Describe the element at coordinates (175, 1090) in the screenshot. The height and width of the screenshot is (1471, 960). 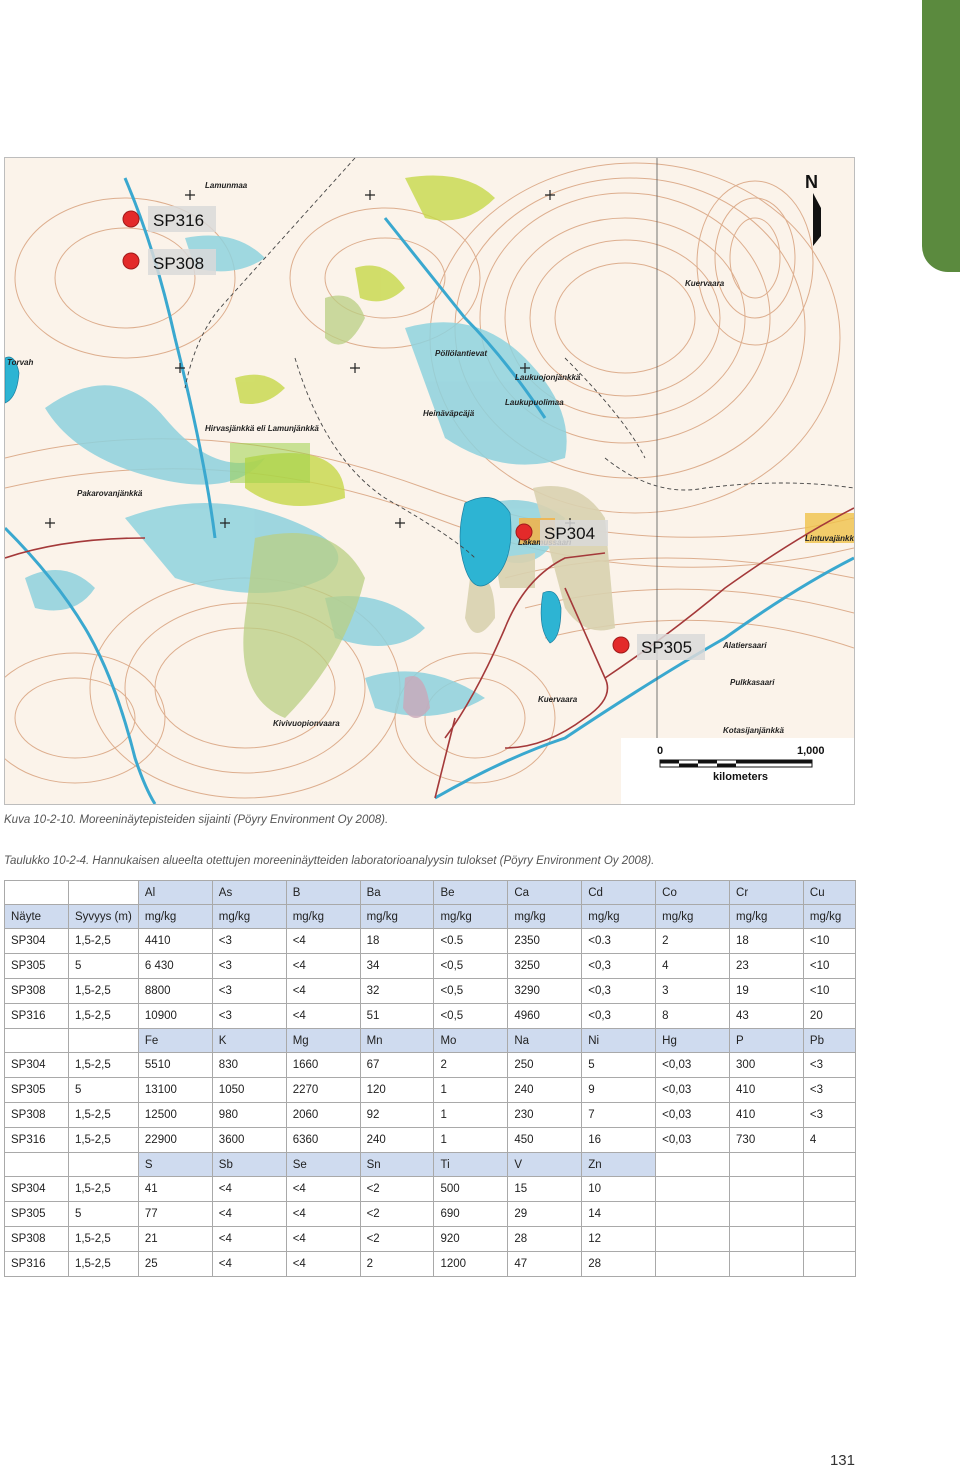
I see `table-cell: 13100` at that location.